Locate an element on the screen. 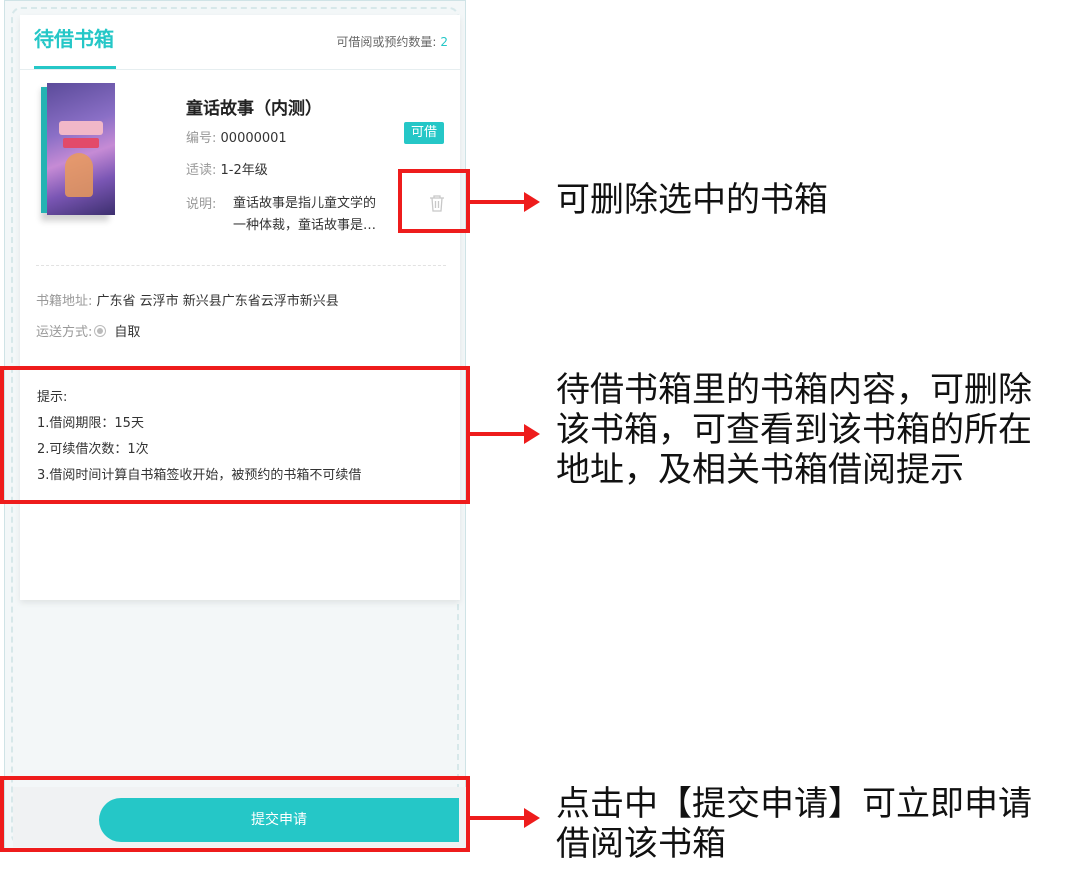 This screenshot has width=1080, height=877. book-address-row: 书籍地址: 广东省 云浮市 新兴县广东省云浮市新兴县 is located at coordinates (187, 299).